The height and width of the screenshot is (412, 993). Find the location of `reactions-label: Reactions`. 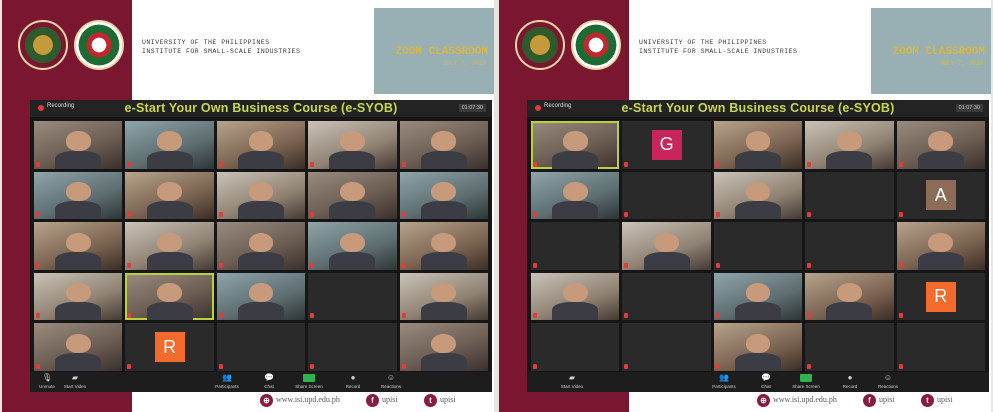

reactions-label: Reactions is located at coordinates (887, 386).